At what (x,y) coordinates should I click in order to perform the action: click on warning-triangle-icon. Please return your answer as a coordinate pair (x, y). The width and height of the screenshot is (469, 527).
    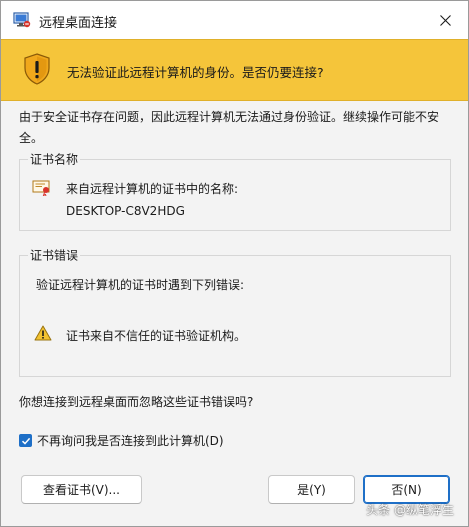
    Looking at the image, I should click on (43, 333).